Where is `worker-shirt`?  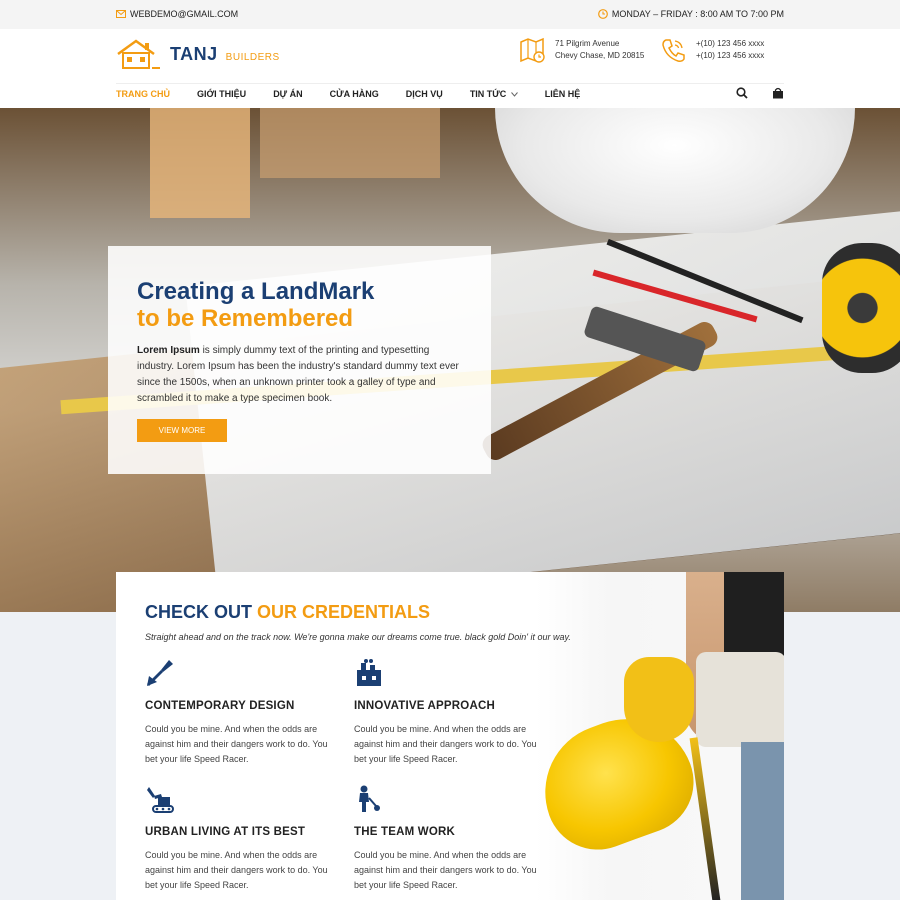 worker-shirt is located at coordinates (754, 617).